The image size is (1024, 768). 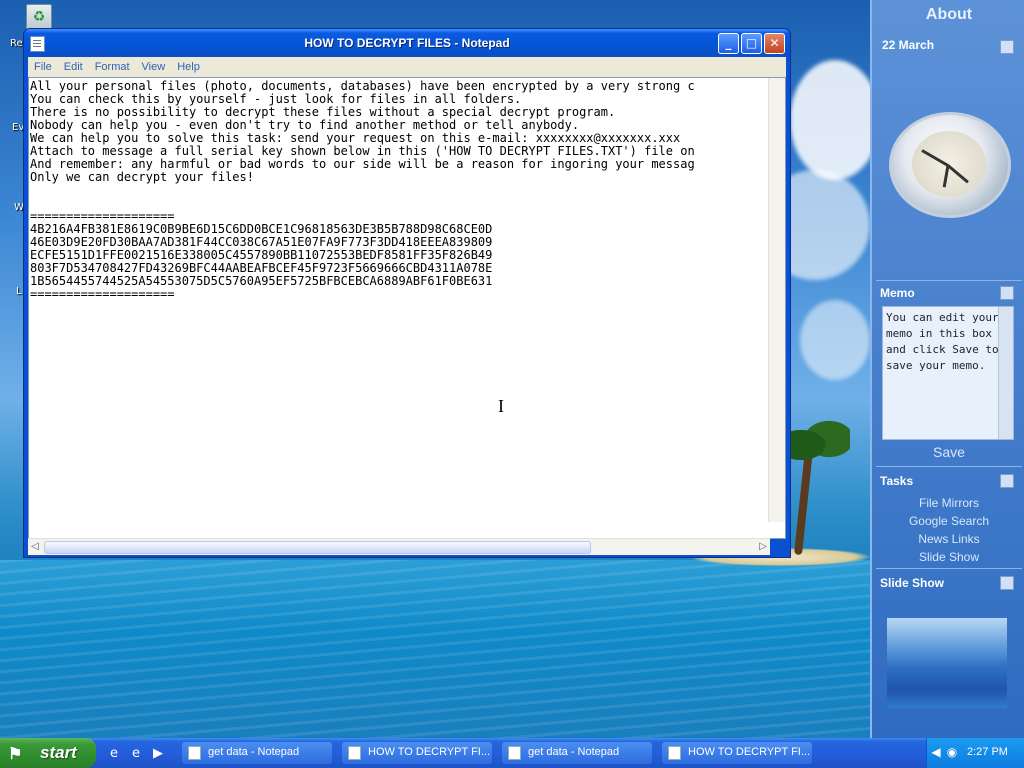 What do you see at coordinates (936, 752) in the screenshot?
I see `tray-expand-icon: ◀` at bounding box center [936, 752].